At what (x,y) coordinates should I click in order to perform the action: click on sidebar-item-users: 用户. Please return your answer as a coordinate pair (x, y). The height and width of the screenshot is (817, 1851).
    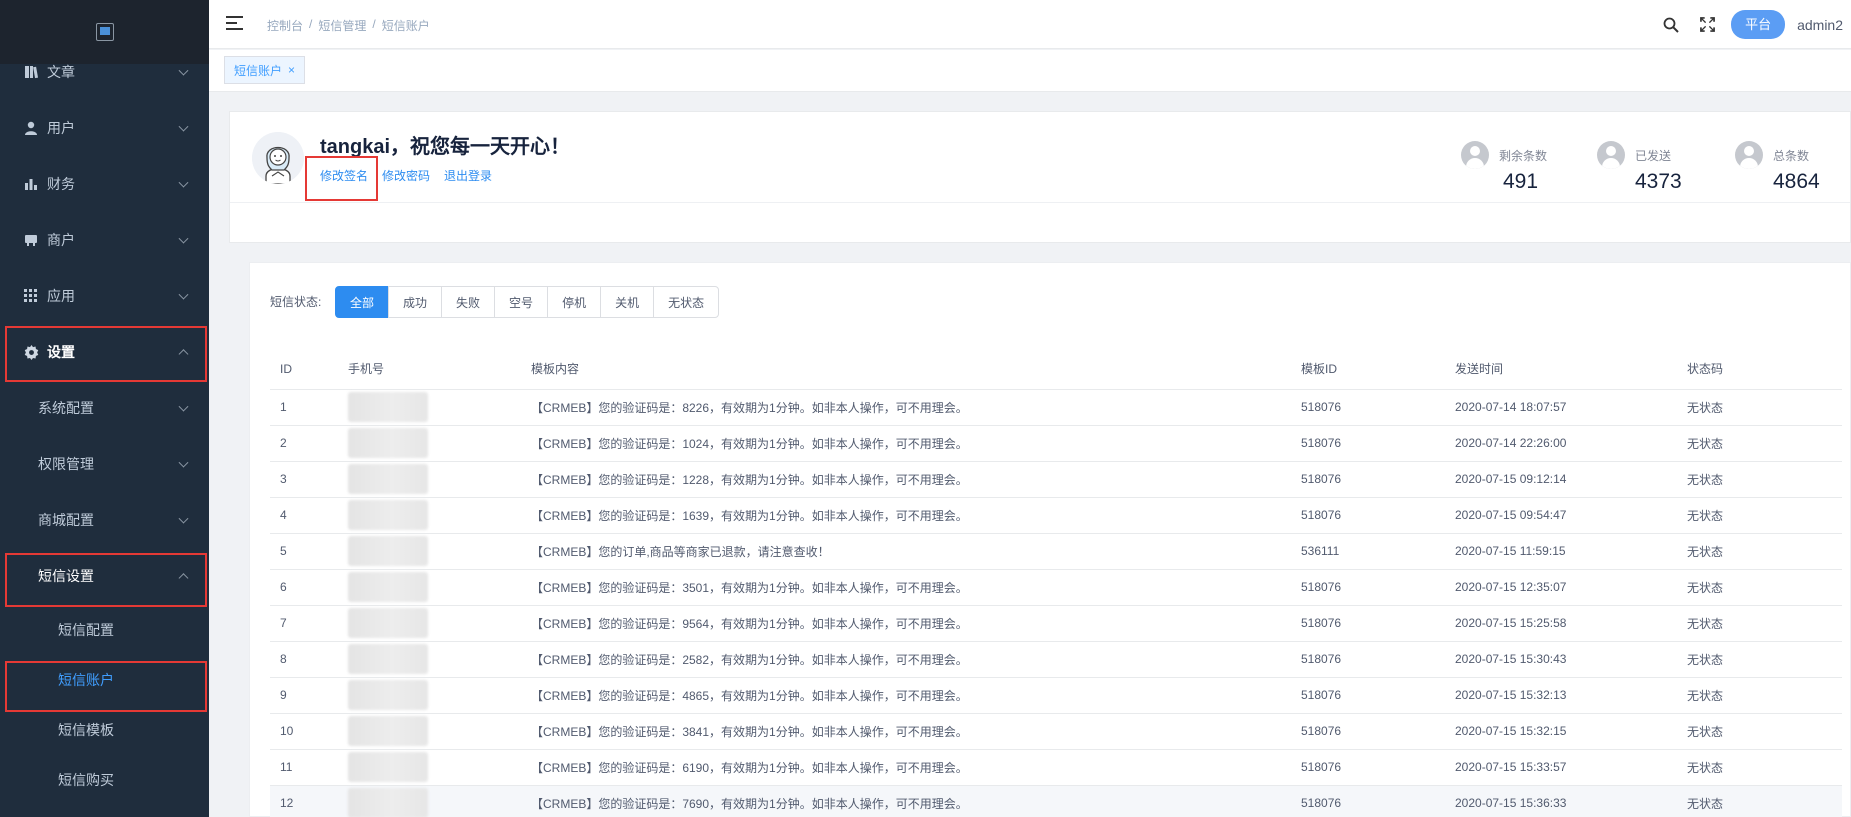
    Looking at the image, I should click on (104, 128).